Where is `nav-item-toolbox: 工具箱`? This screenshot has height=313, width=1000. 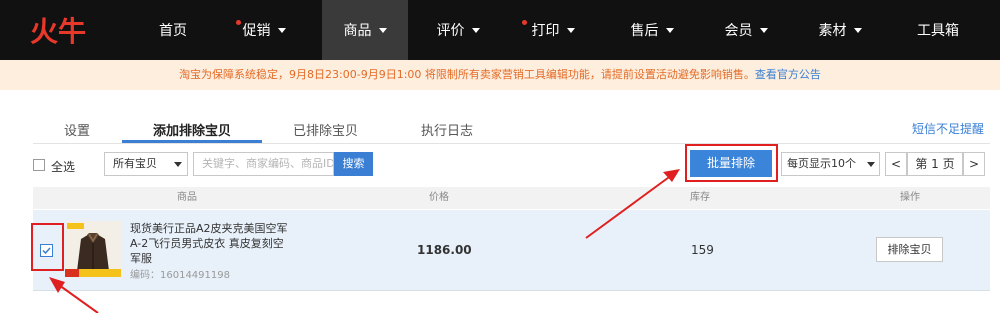
nav-item-toolbox: 工具箱 is located at coordinates (938, 30).